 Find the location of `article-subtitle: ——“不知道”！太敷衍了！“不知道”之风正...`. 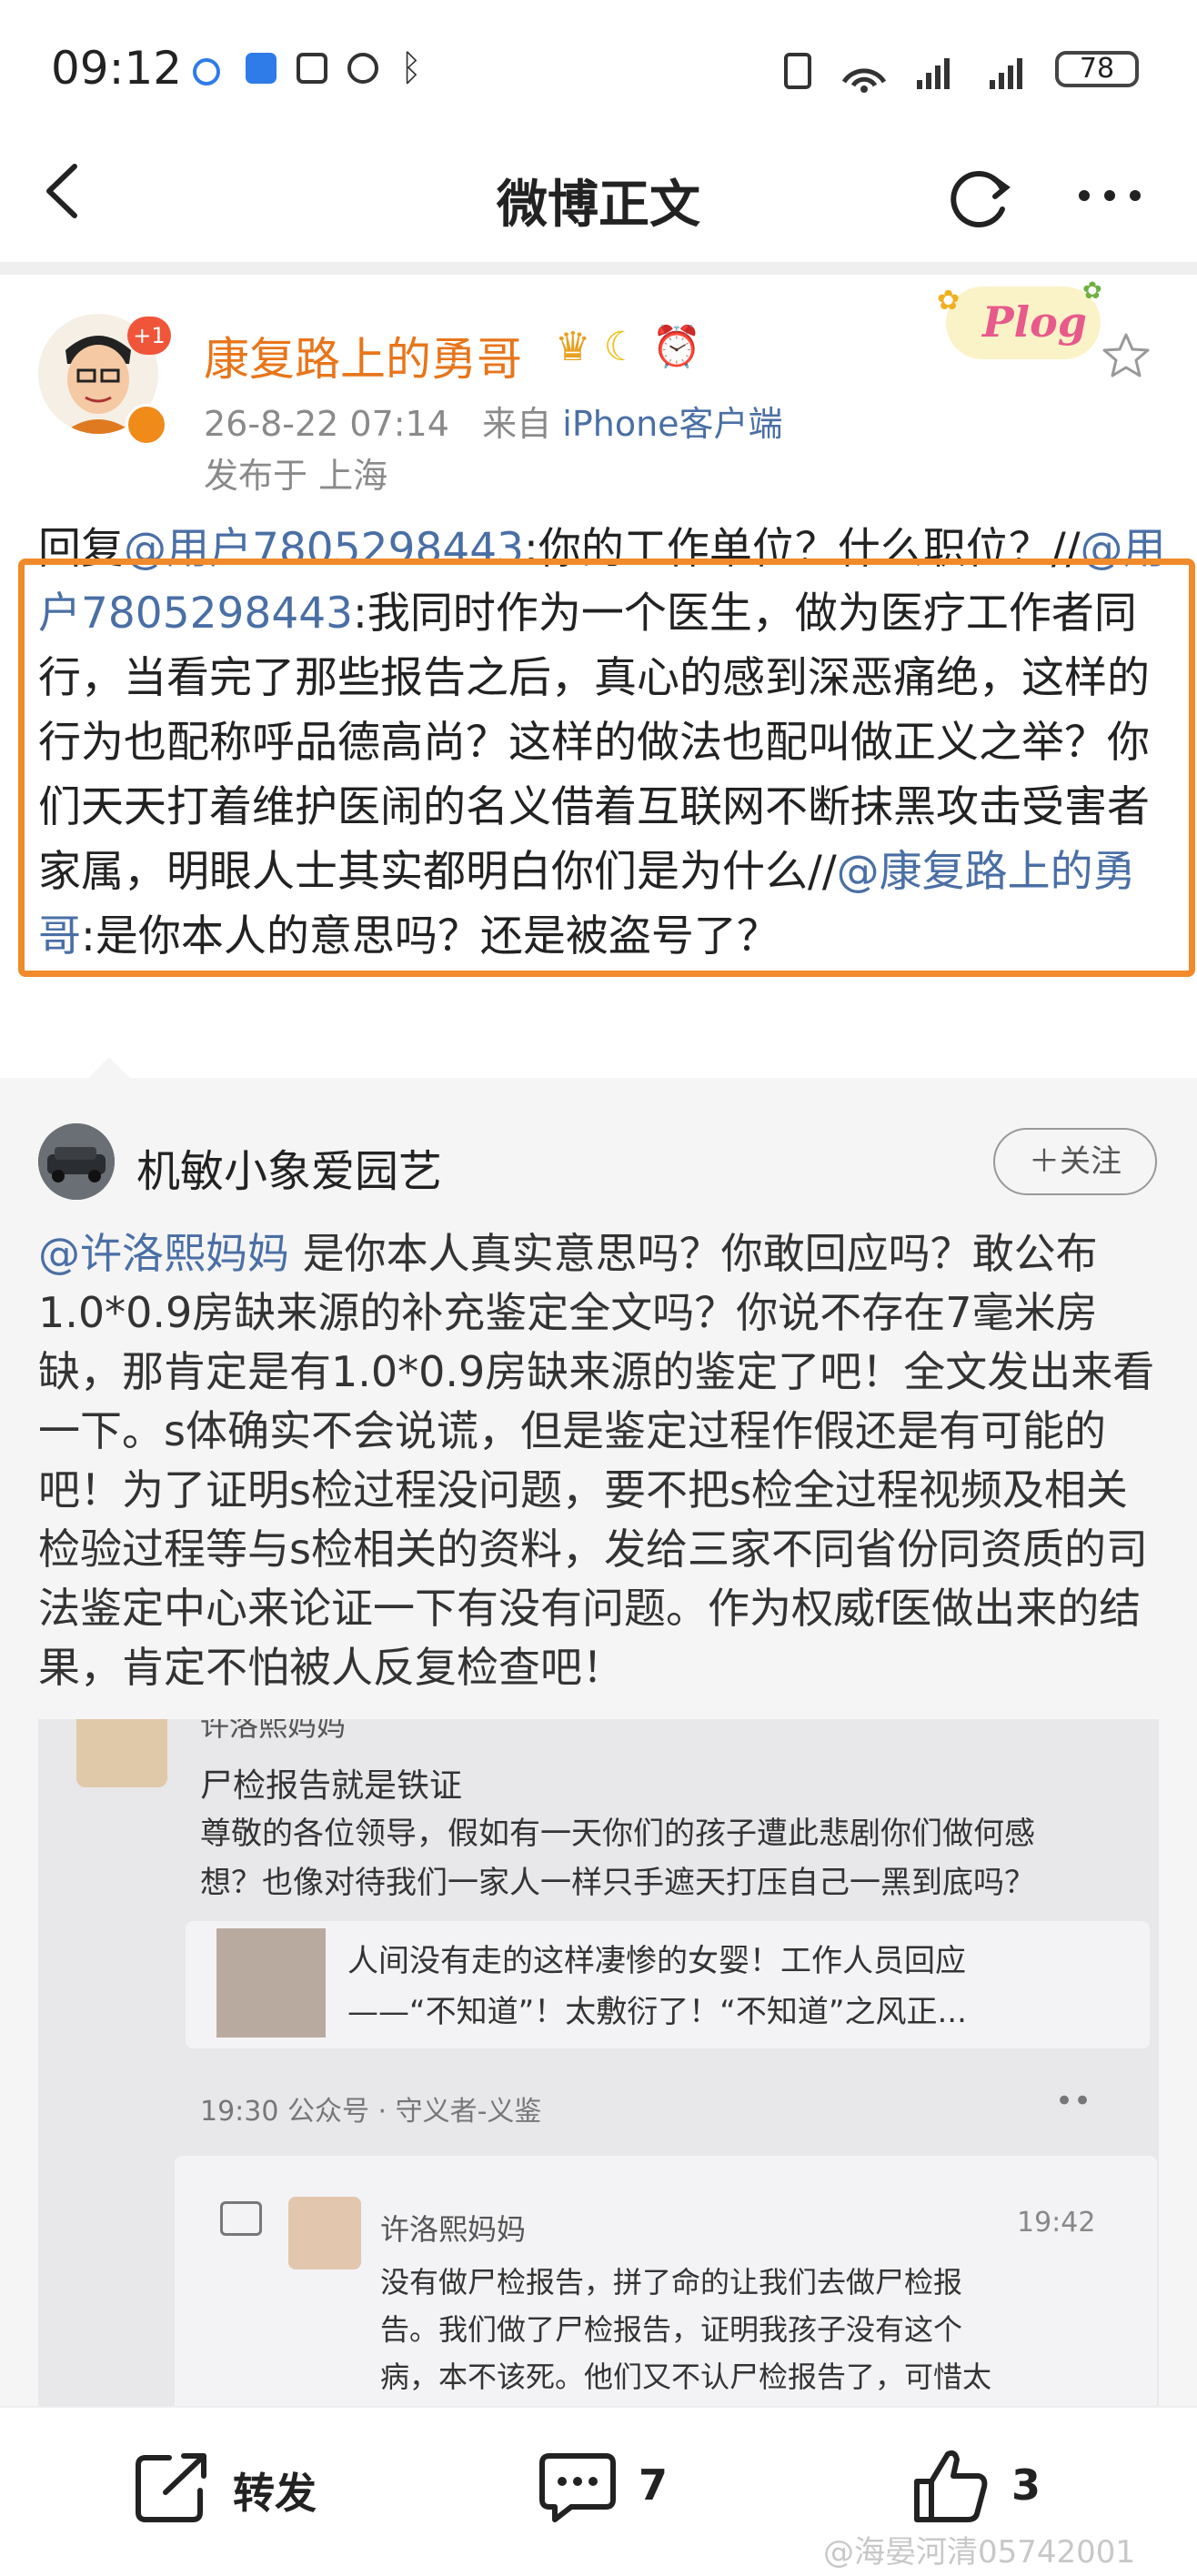

article-subtitle: ——“不知道”！太敷衍了！“不知道”之风正... is located at coordinates (657, 2012).